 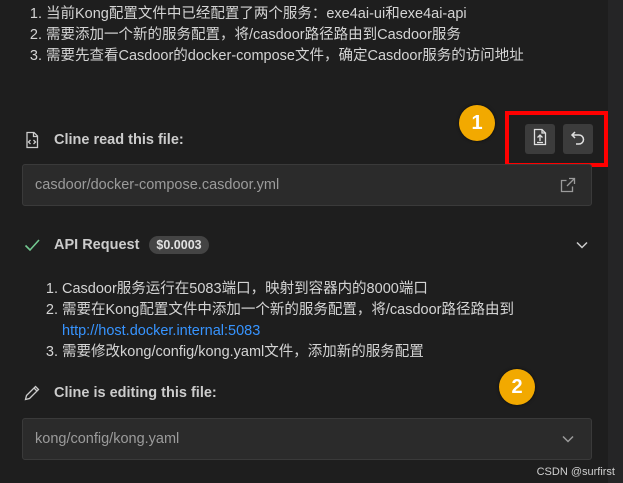 What do you see at coordinates (332, 352) in the screenshot?
I see `list-item: 需要修改kong/config/kong.yaml文件，添加新的服务配置` at bounding box center [332, 352].